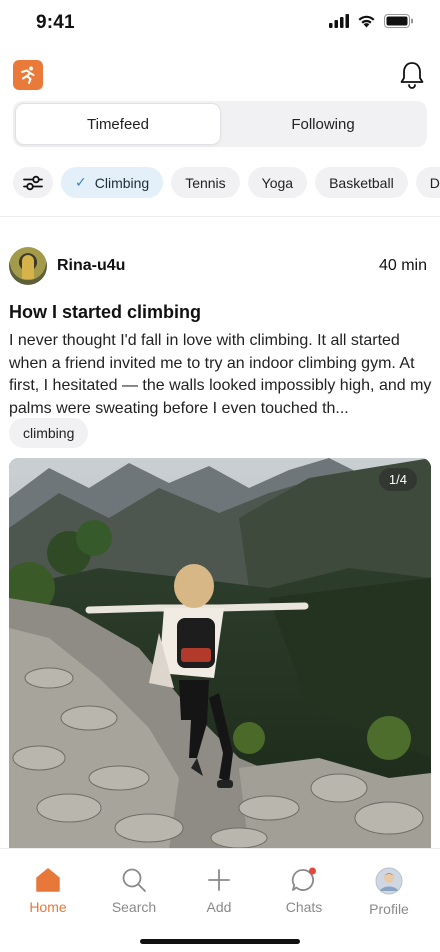 This screenshot has height=952, width=440. What do you see at coordinates (55, 22) in the screenshot?
I see `status-time: 9:41` at bounding box center [55, 22].